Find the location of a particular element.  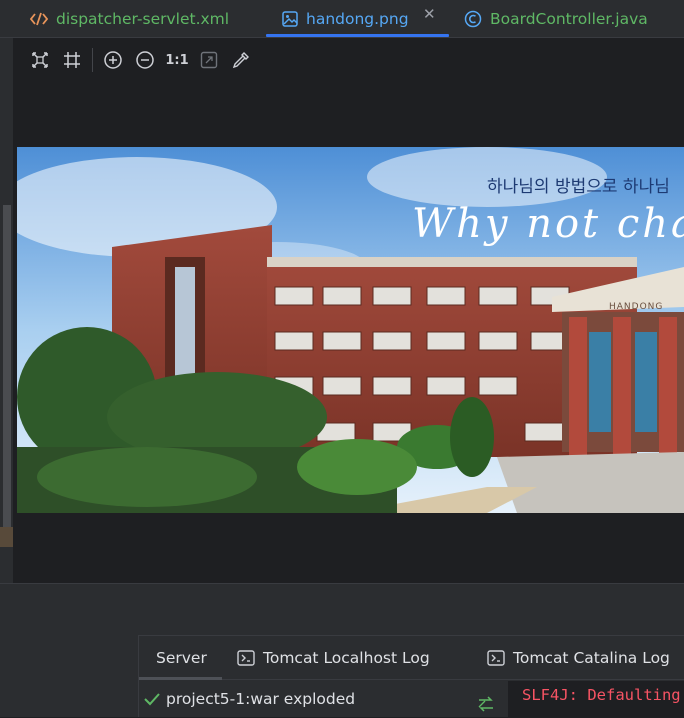

korean-slogan: 하나님의 방법으로 하나님 is located at coordinates (578, 187).